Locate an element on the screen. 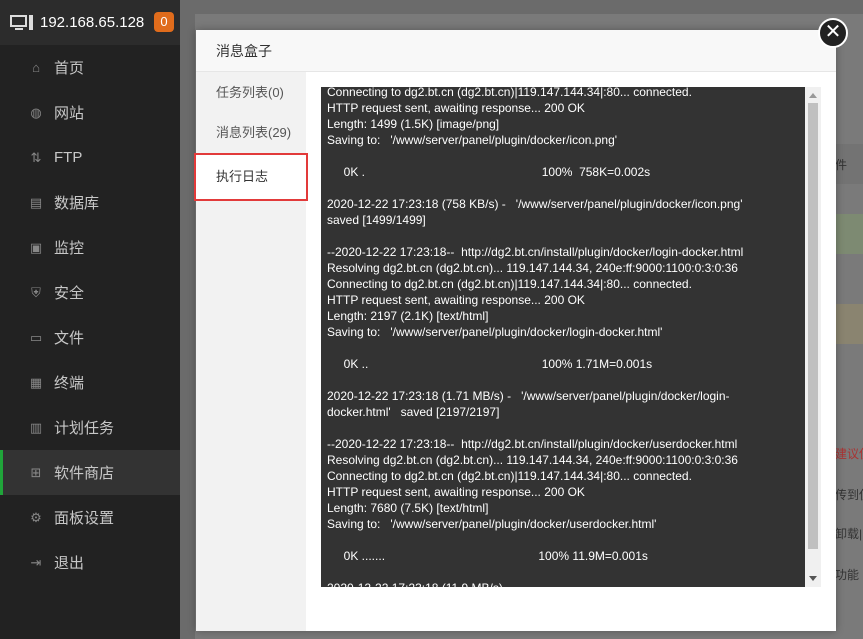  sidebar-item: ▭ 文件 is located at coordinates (90, 337).